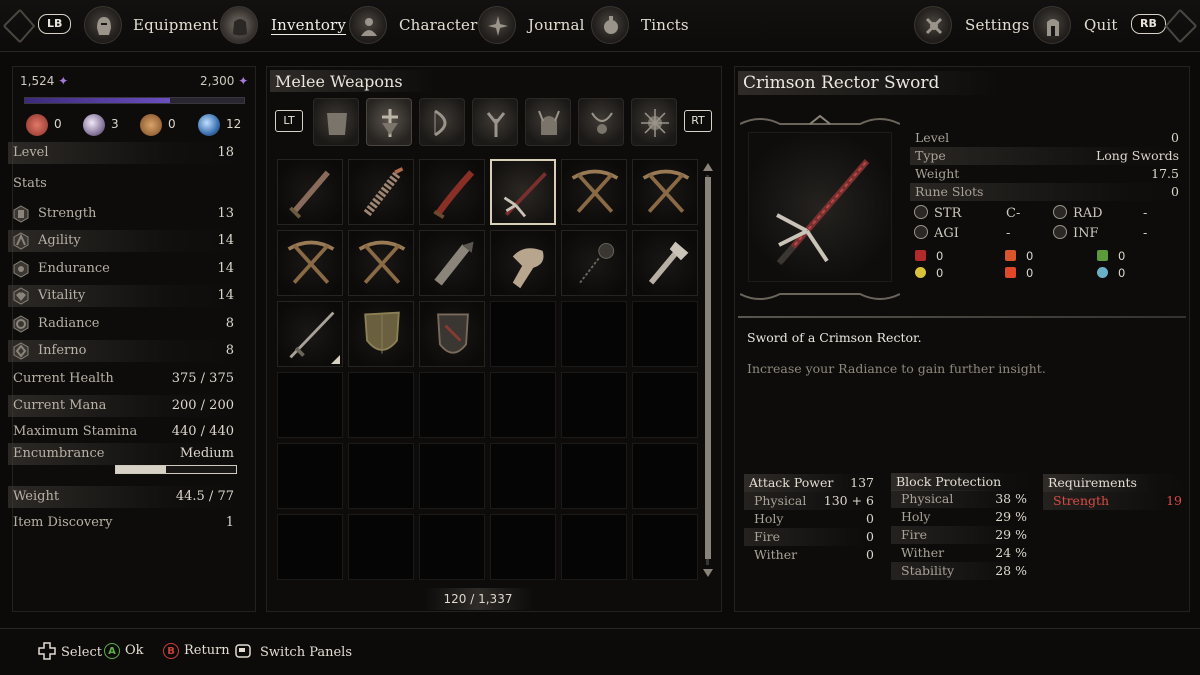 The image size is (1200, 675). I want to click on helmet-icon, so click(103, 25).